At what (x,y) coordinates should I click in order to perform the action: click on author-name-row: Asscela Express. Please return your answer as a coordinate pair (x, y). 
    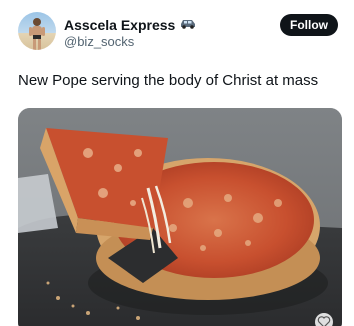
    Looking at the image, I should click on (130, 25).